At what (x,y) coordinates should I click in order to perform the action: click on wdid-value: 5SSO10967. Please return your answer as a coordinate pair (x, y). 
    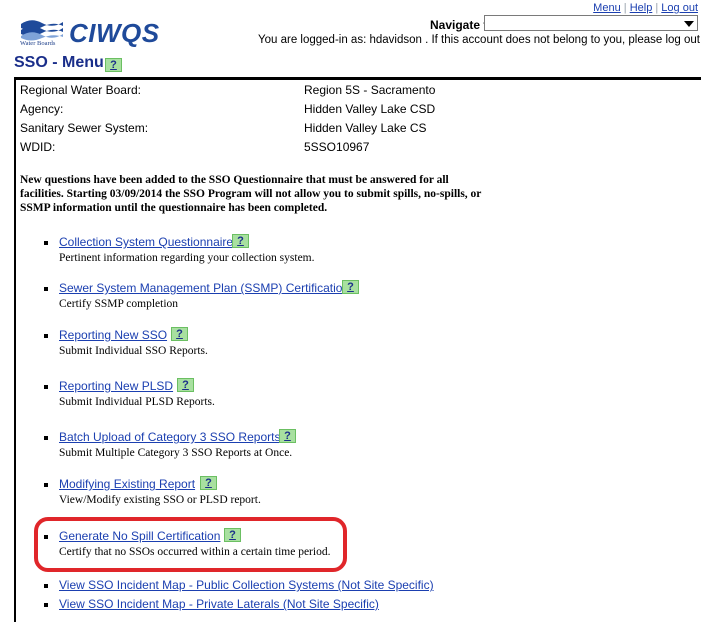
    Looking at the image, I should click on (337, 147).